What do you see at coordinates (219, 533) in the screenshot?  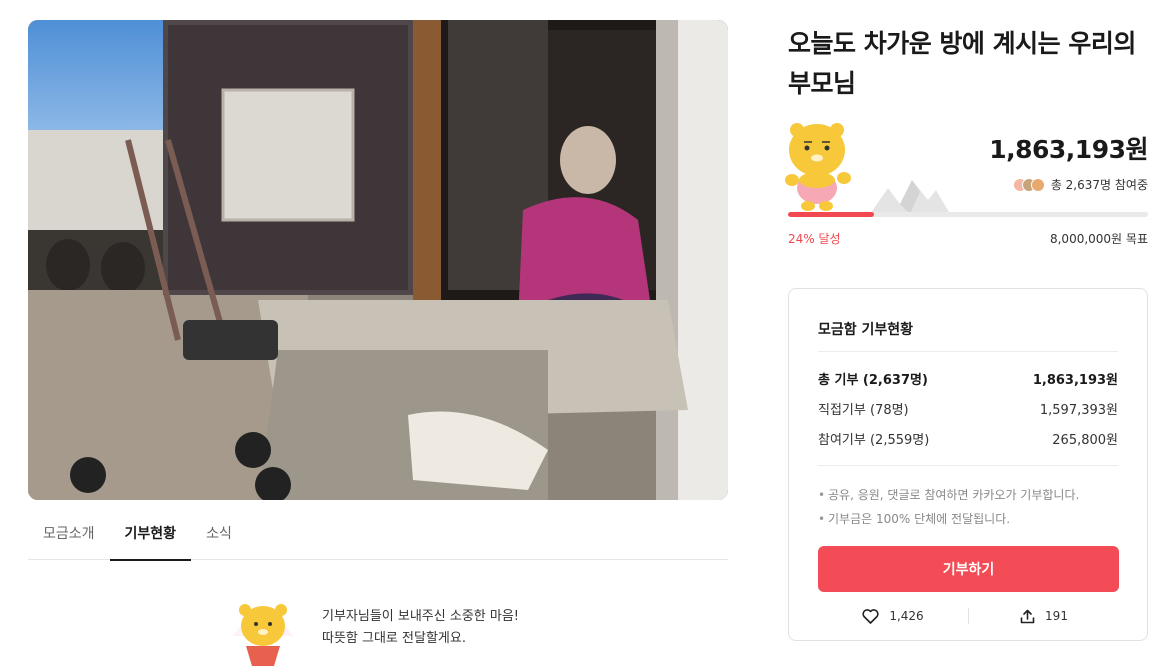 I see `tab-news: 소식` at bounding box center [219, 533].